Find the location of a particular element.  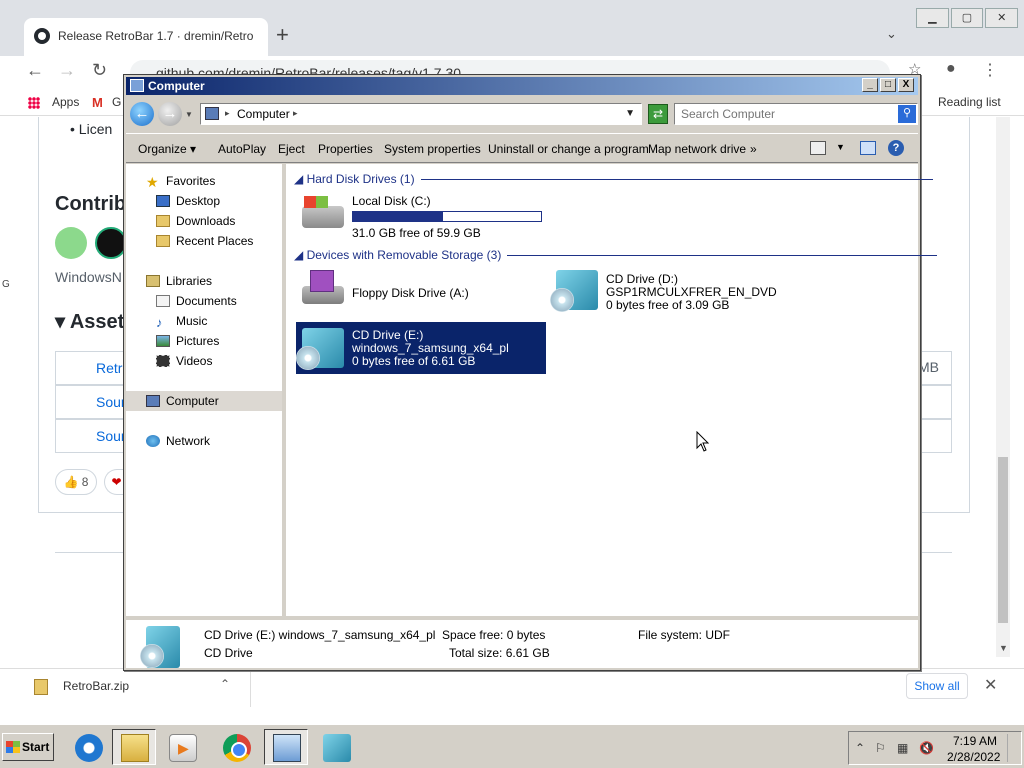

nav-pictures: Pictures is located at coordinates (187, 343).